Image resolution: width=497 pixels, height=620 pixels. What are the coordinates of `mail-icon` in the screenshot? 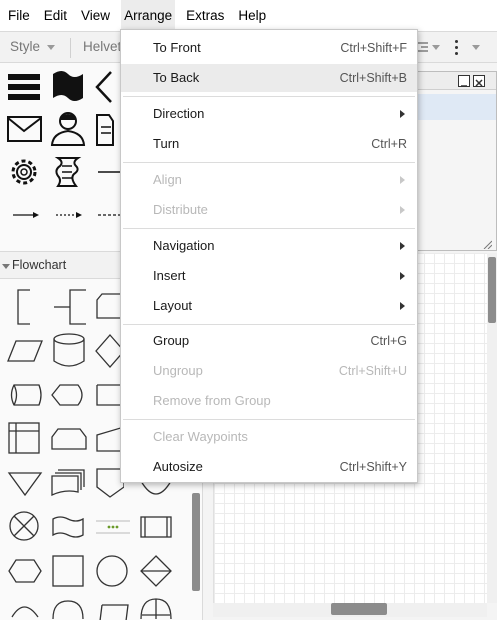 It's located at (25, 129).